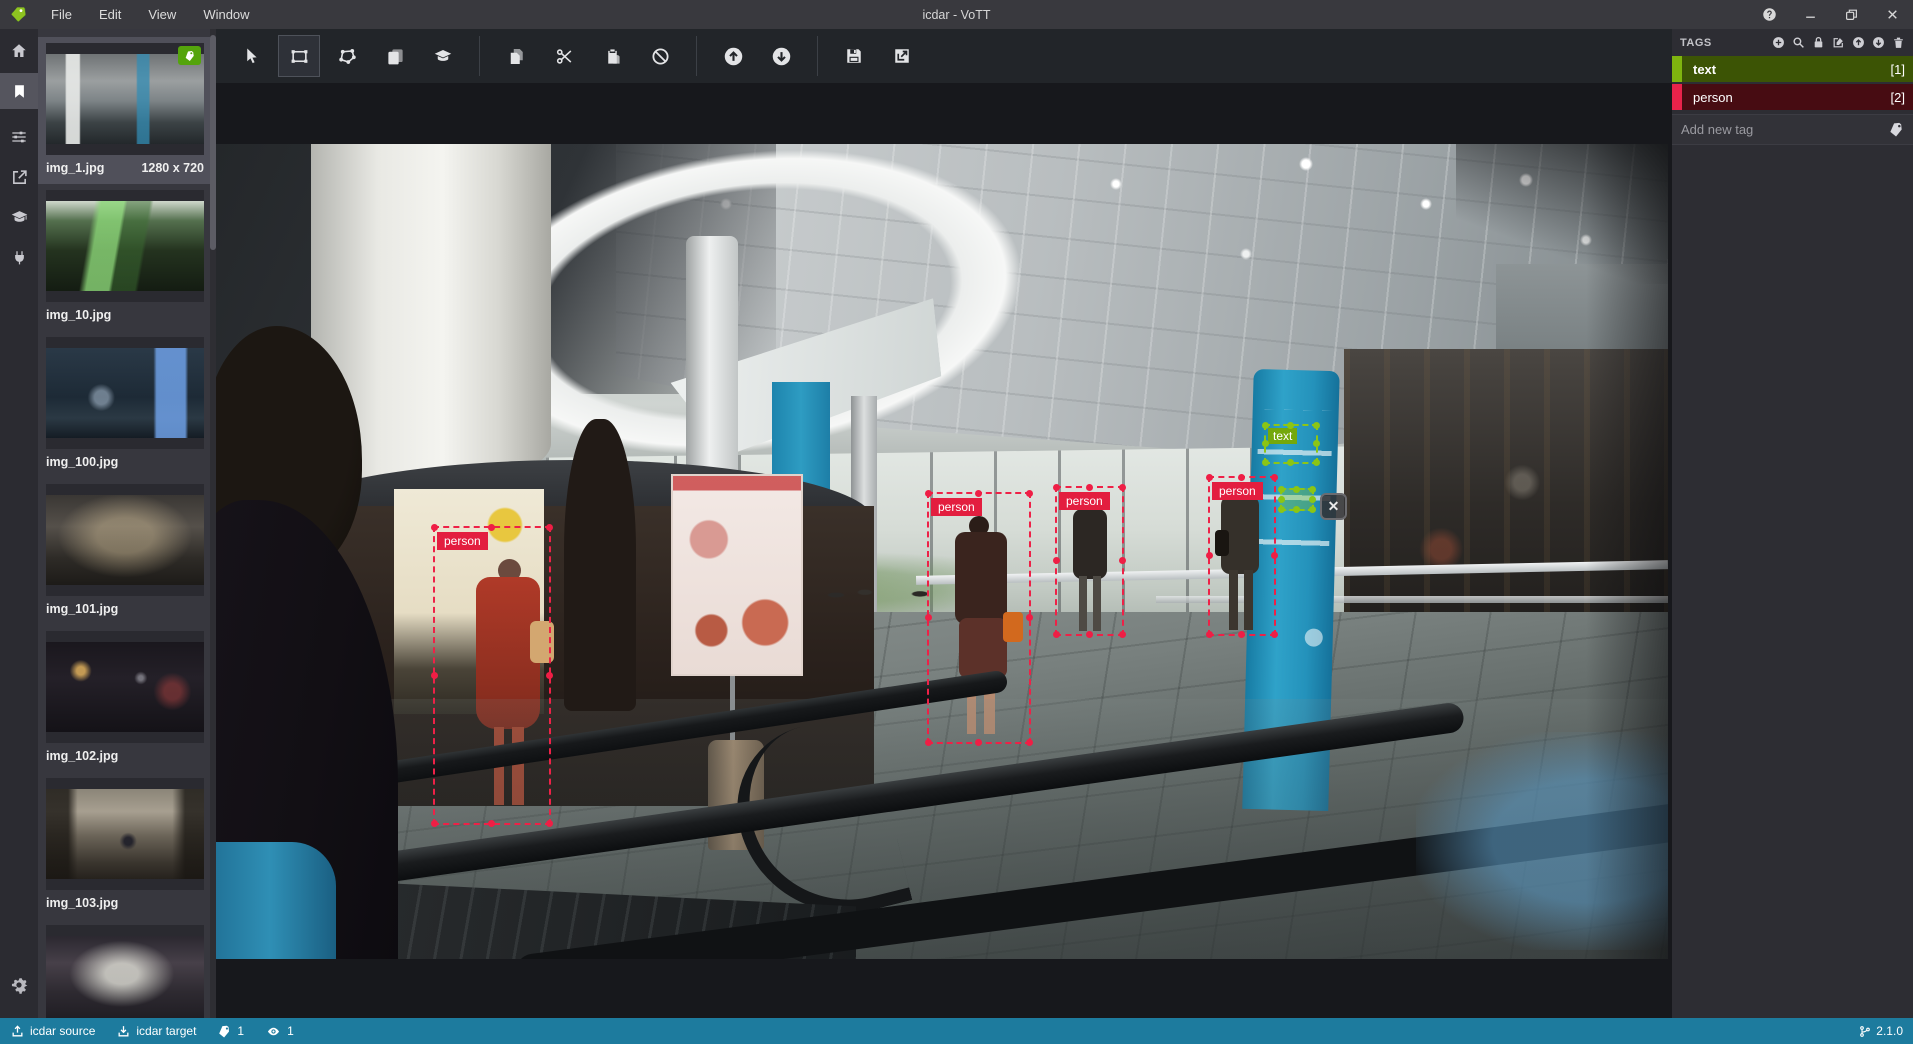 The image size is (1913, 1044). What do you see at coordinates (1297, 499) in the screenshot?
I see `region-selected` at bounding box center [1297, 499].